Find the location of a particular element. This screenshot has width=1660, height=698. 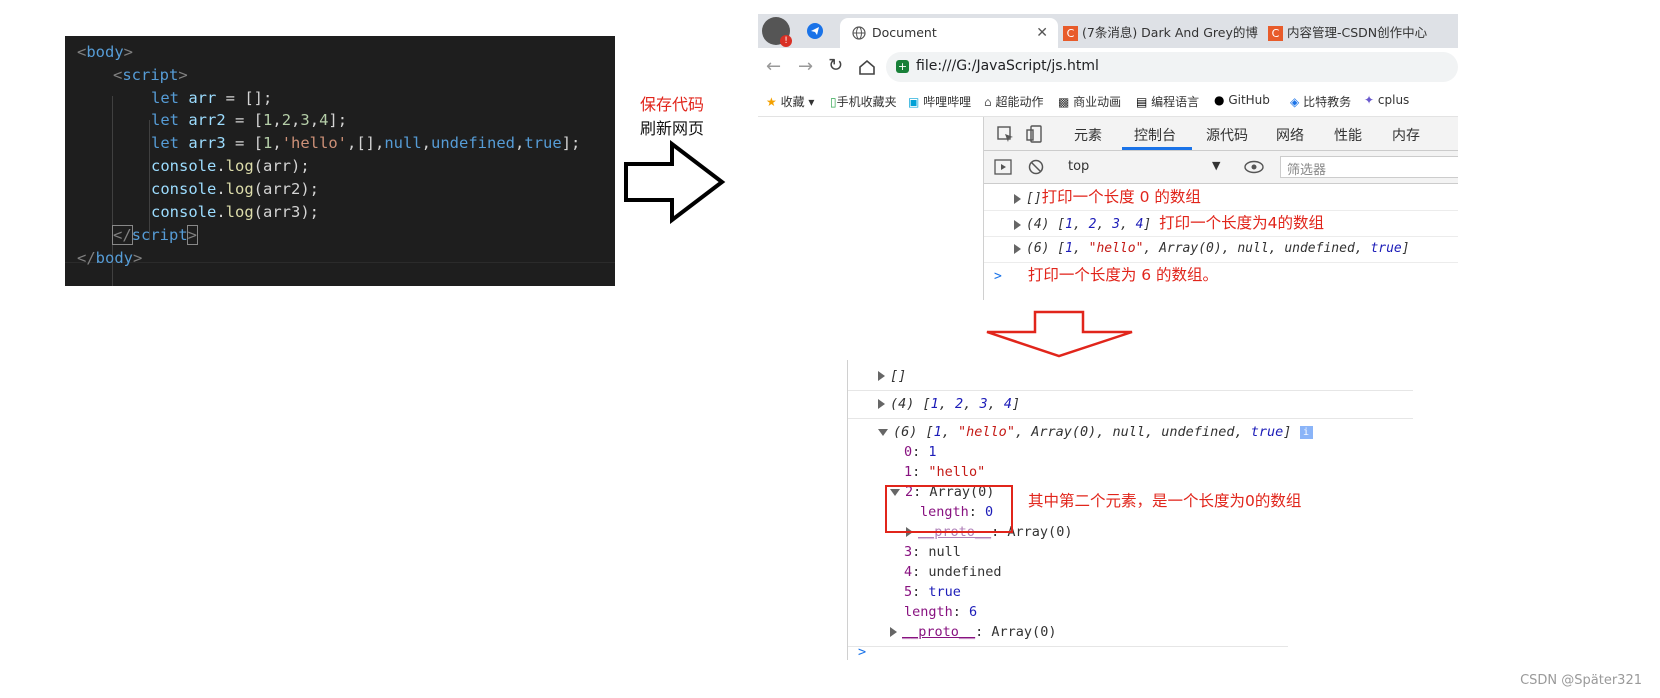

right-arrow-icon is located at coordinates (675, 182).